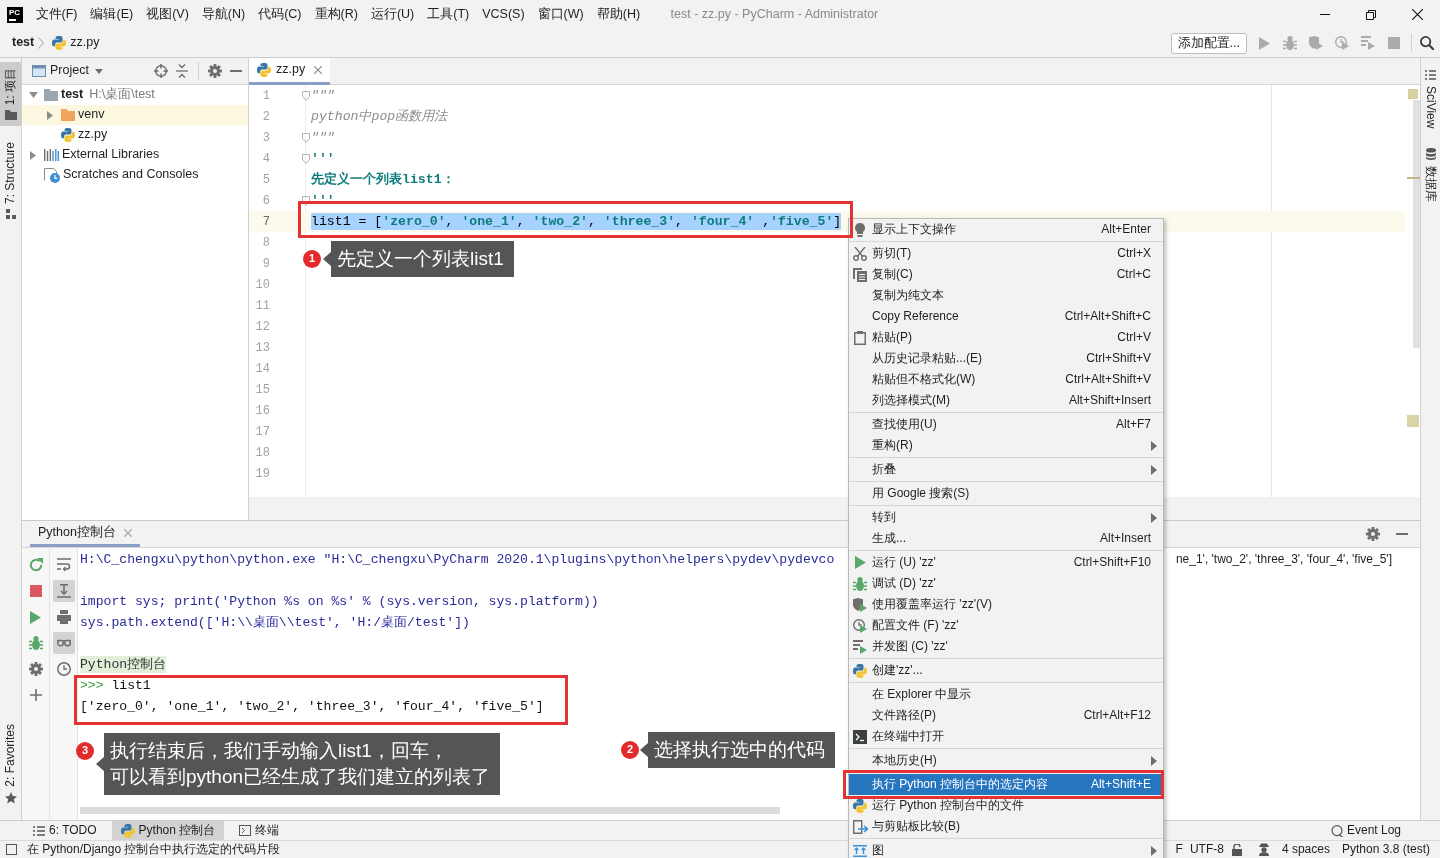 This screenshot has height=858, width=1440. Describe the element at coordinates (1006, 583) in the screenshot. I see `menu-item: 调试 (D) 'zz'` at that location.